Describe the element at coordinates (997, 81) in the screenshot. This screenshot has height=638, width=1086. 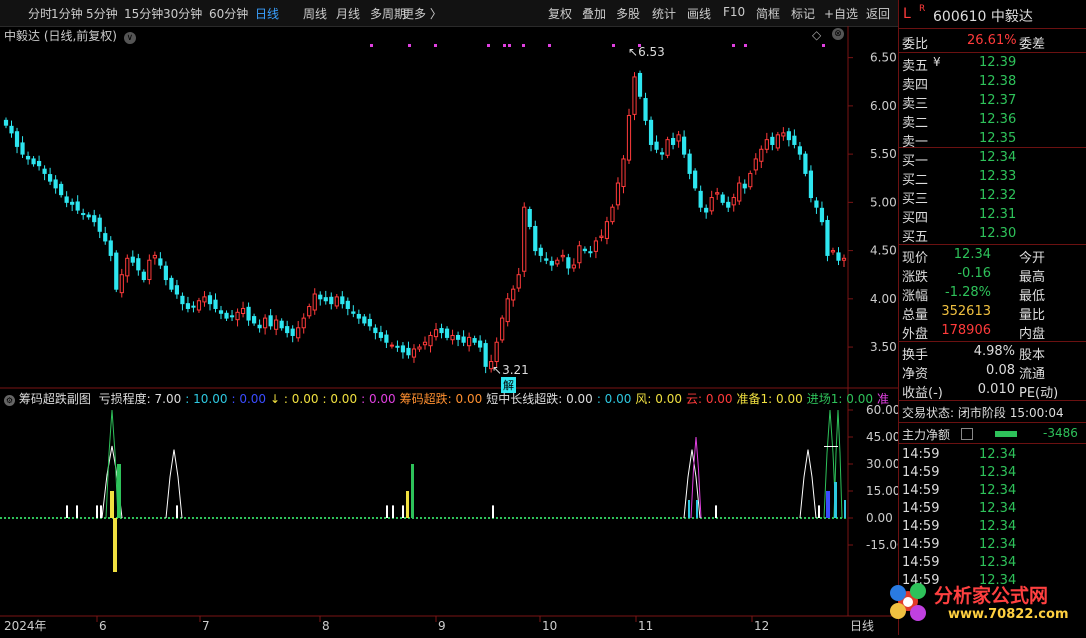
I see `ask-price: 12.38` at that location.